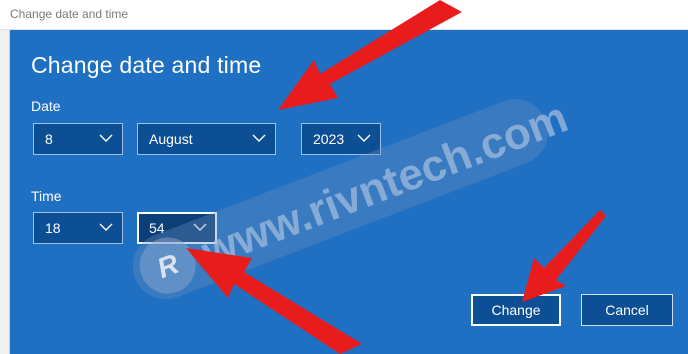  Describe the element at coordinates (177, 228) in the screenshot. I see `minute-select: 54` at that location.